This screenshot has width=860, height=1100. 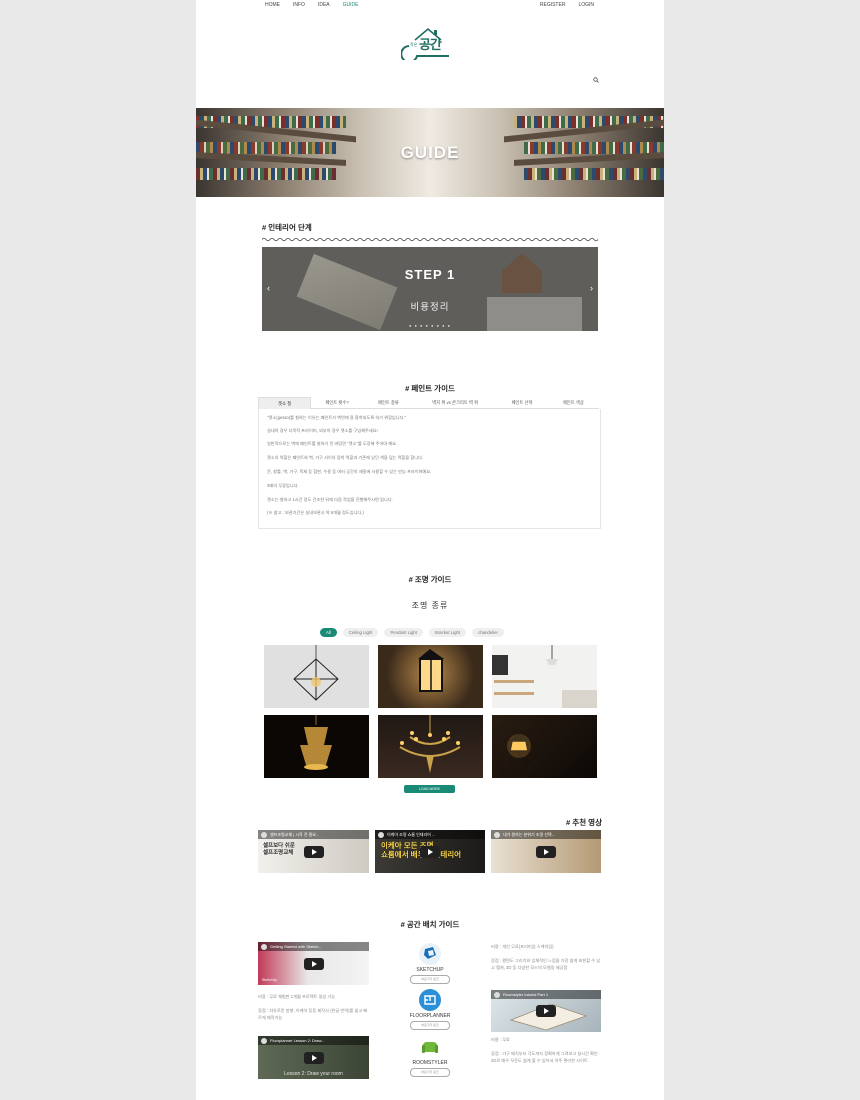 I want to click on filter-bracket-light: Bracket Light, so click(x=447, y=632).